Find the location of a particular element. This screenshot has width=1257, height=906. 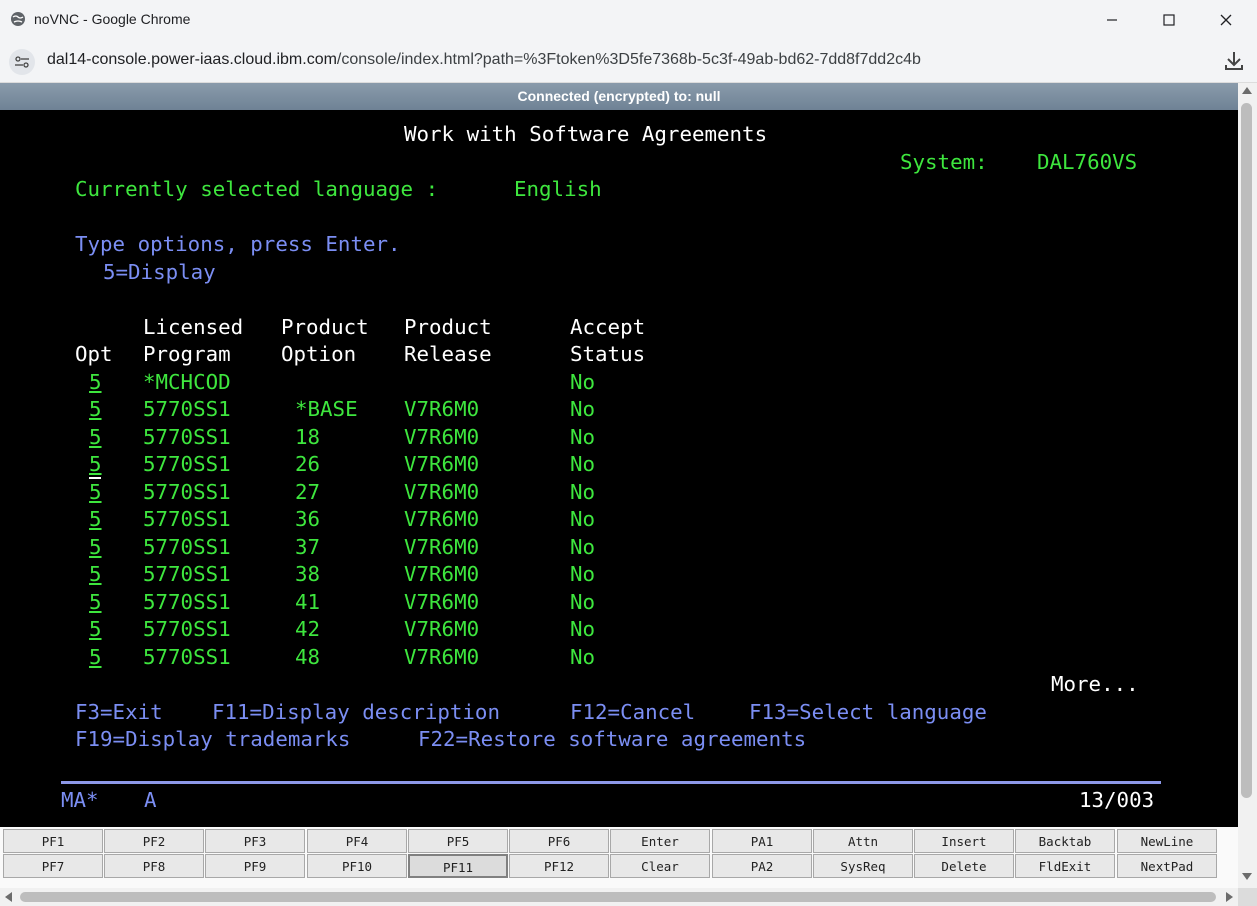

oia-status: MA* is located at coordinates (80, 800).